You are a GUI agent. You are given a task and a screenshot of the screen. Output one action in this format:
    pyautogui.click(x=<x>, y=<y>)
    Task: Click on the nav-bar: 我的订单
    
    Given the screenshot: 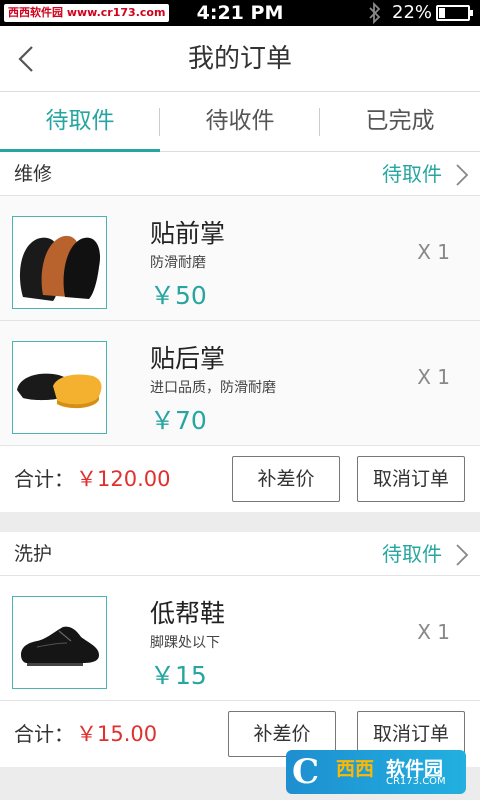 What is the action you would take?
    pyautogui.click(x=240, y=59)
    